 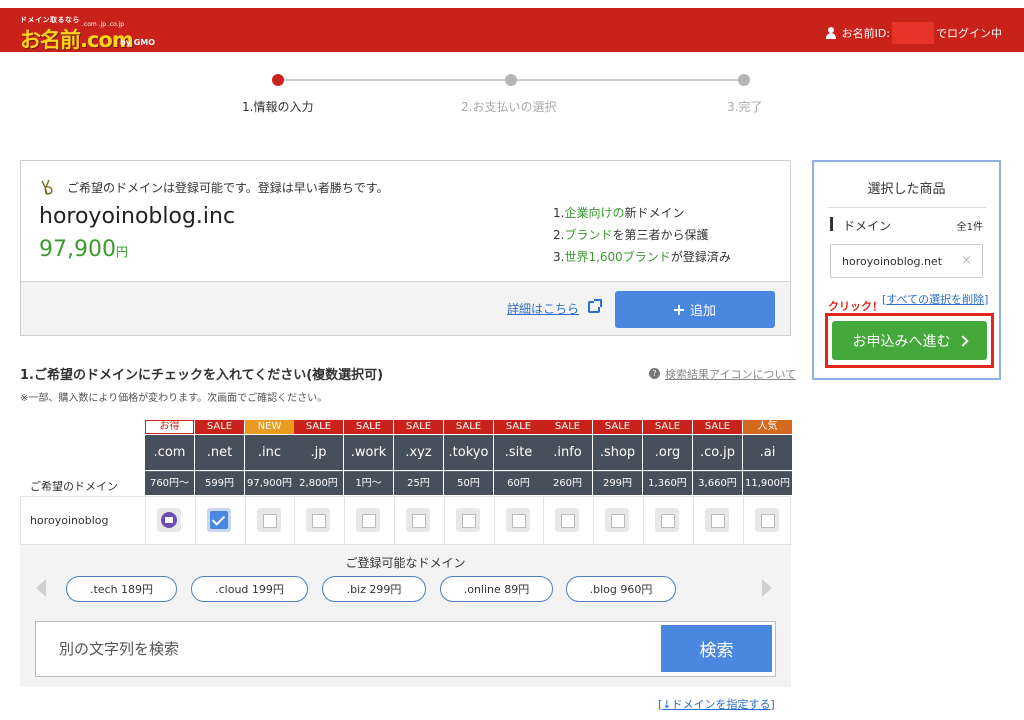 What do you see at coordinates (716, 648) in the screenshot?
I see `search-button: 検索` at bounding box center [716, 648].